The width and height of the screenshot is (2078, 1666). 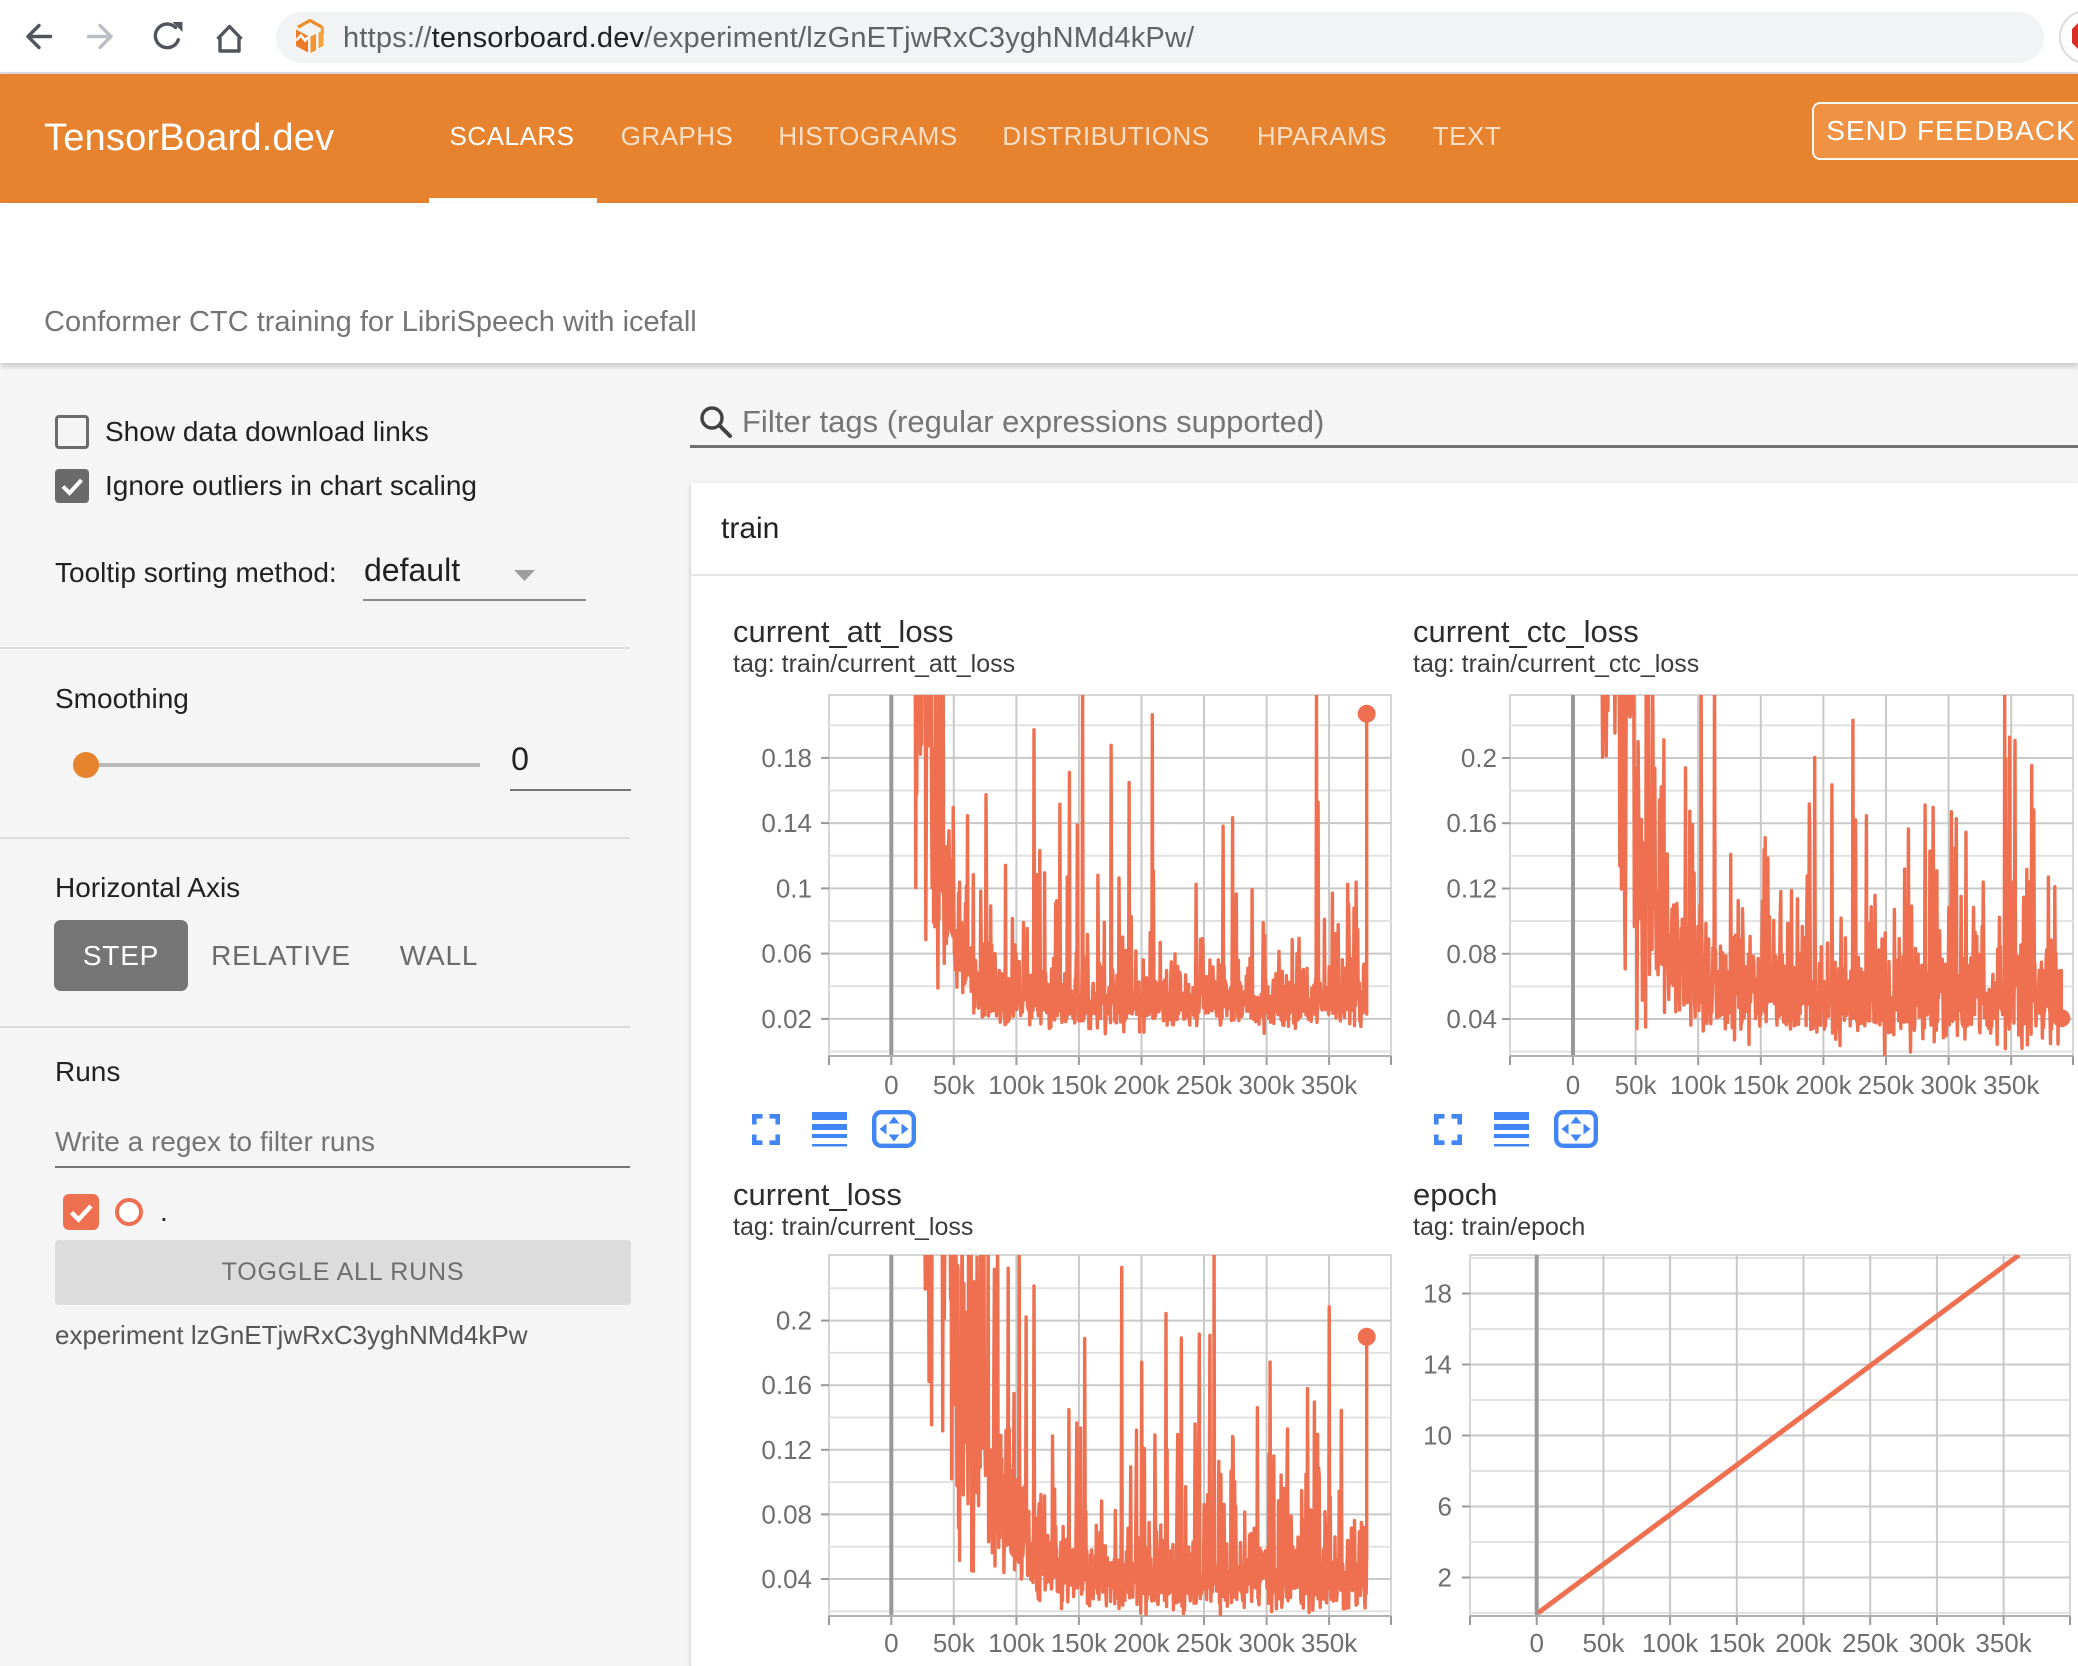 I want to click on svg-text: 10, so click(x=1437, y=1436).